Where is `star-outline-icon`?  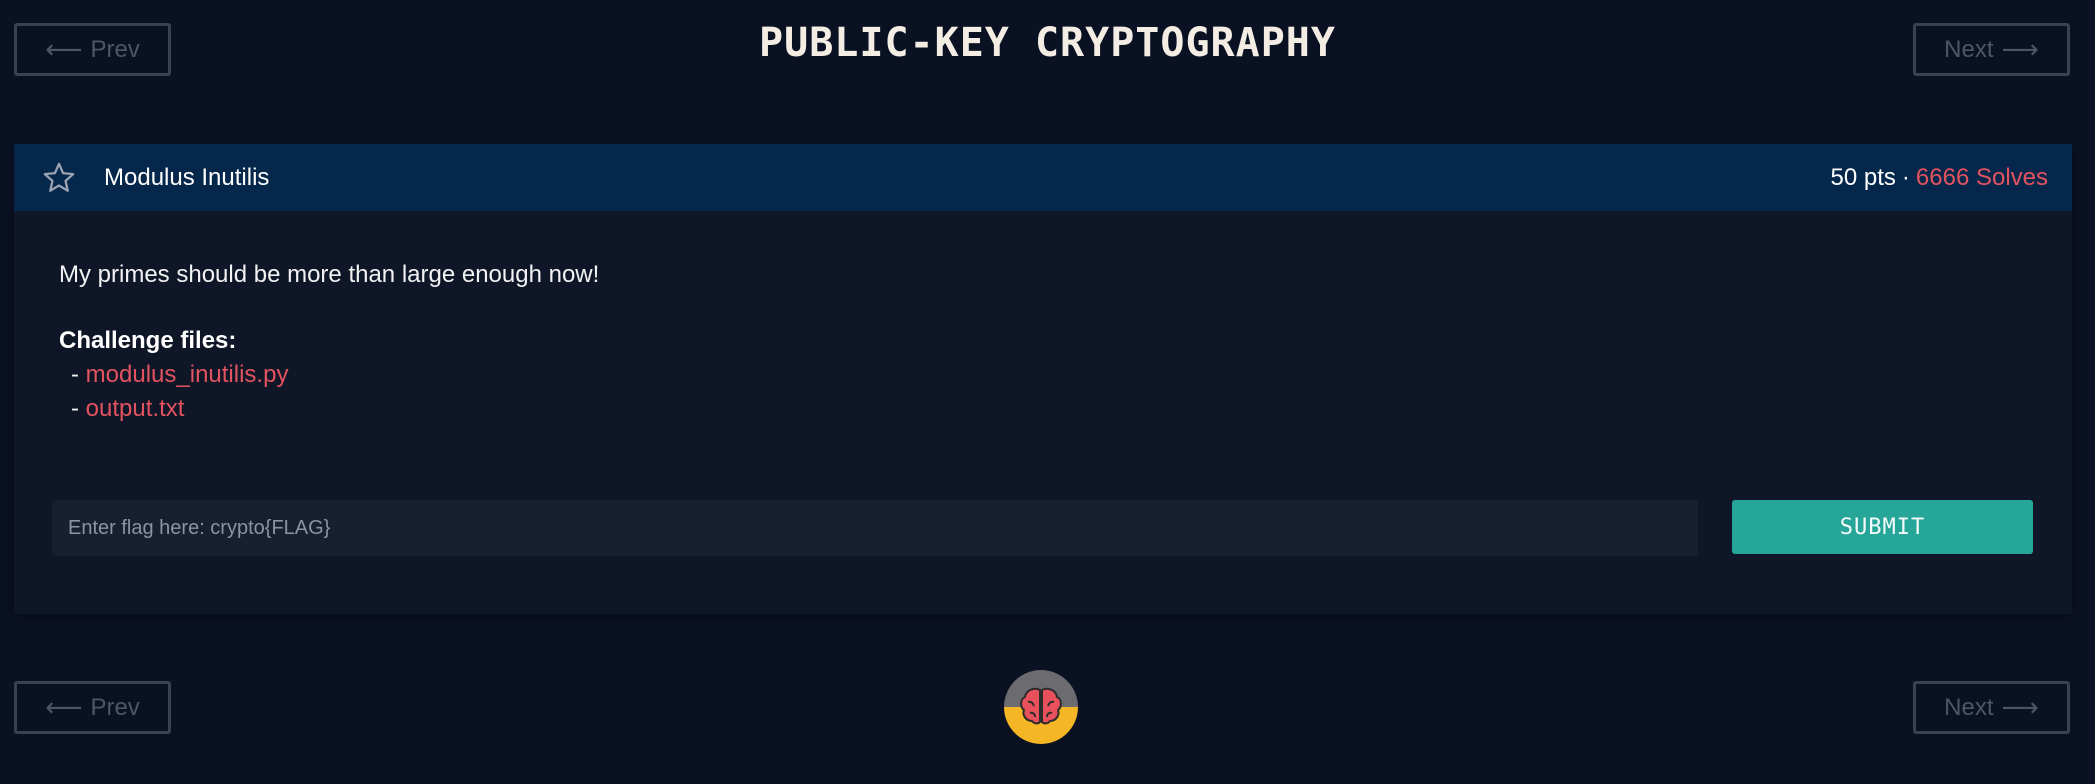
star-outline-icon is located at coordinates (59, 178).